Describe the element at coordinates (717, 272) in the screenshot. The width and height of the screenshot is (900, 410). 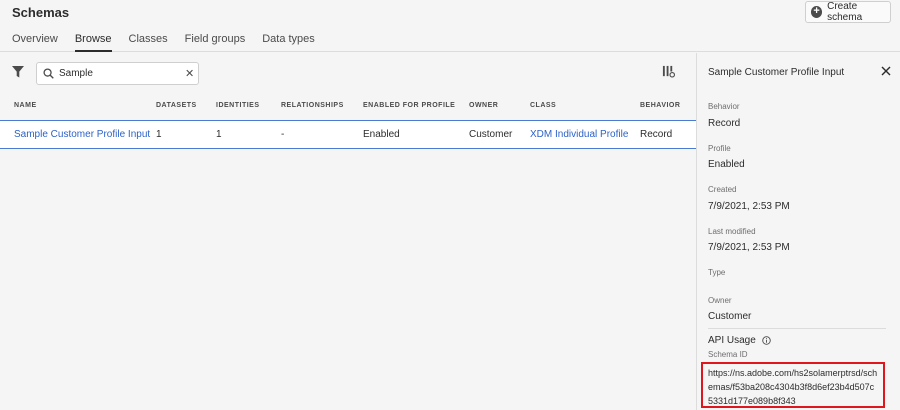
I see `type-label: Type` at that location.